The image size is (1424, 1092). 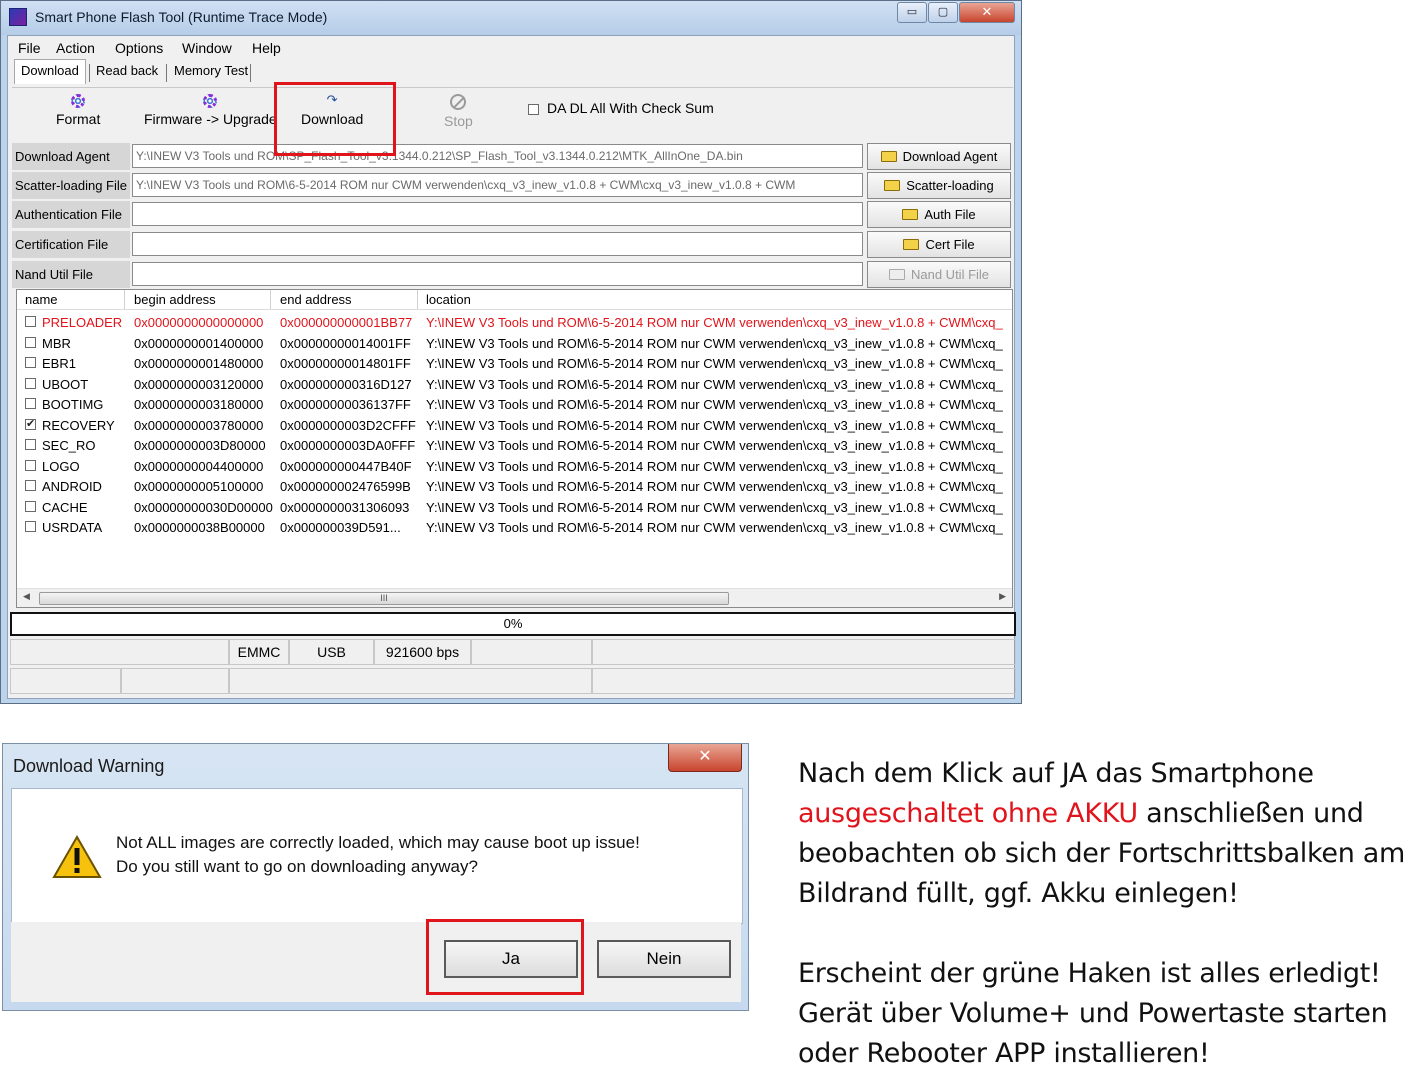 I want to click on row-name: USRDATA, so click(x=72, y=527).